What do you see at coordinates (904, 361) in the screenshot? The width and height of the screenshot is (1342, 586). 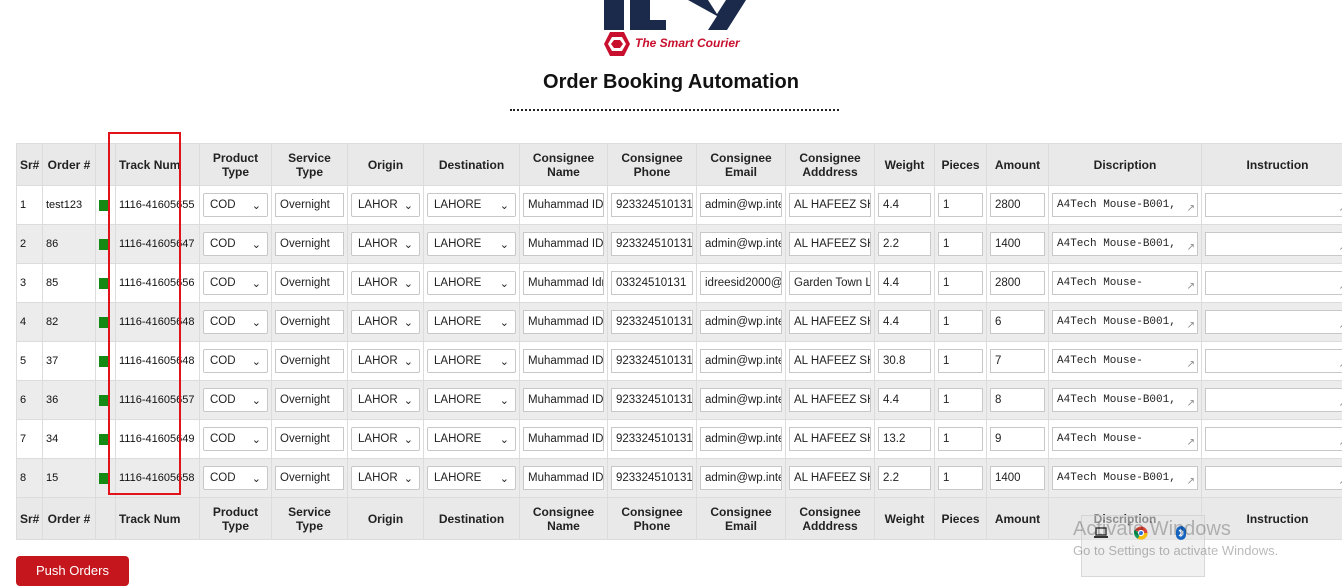 I see `weight-input: 30.8` at bounding box center [904, 361].